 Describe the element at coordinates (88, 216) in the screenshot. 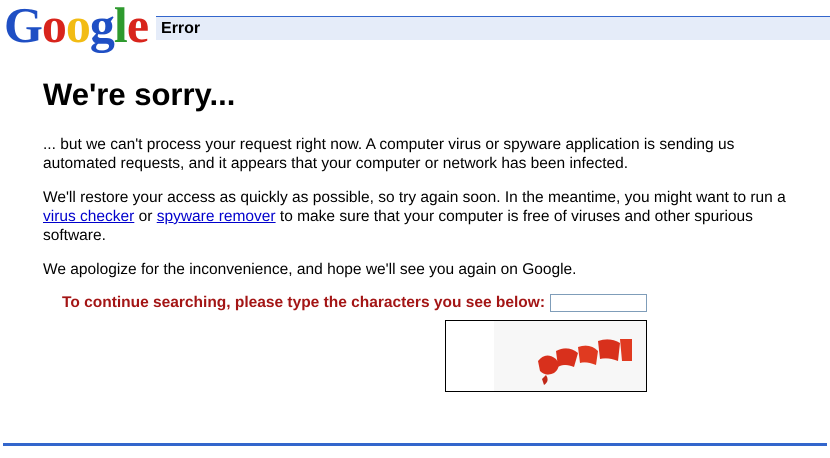

I see `link: virus checker` at that location.